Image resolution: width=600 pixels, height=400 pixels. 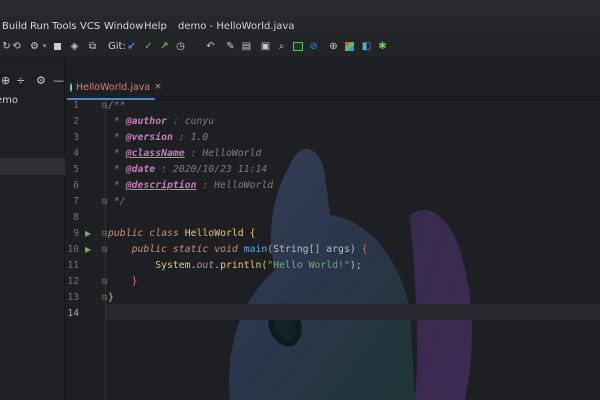 What do you see at coordinates (349, 46) in the screenshot?
I see `color-picker-icon` at bounding box center [349, 46].